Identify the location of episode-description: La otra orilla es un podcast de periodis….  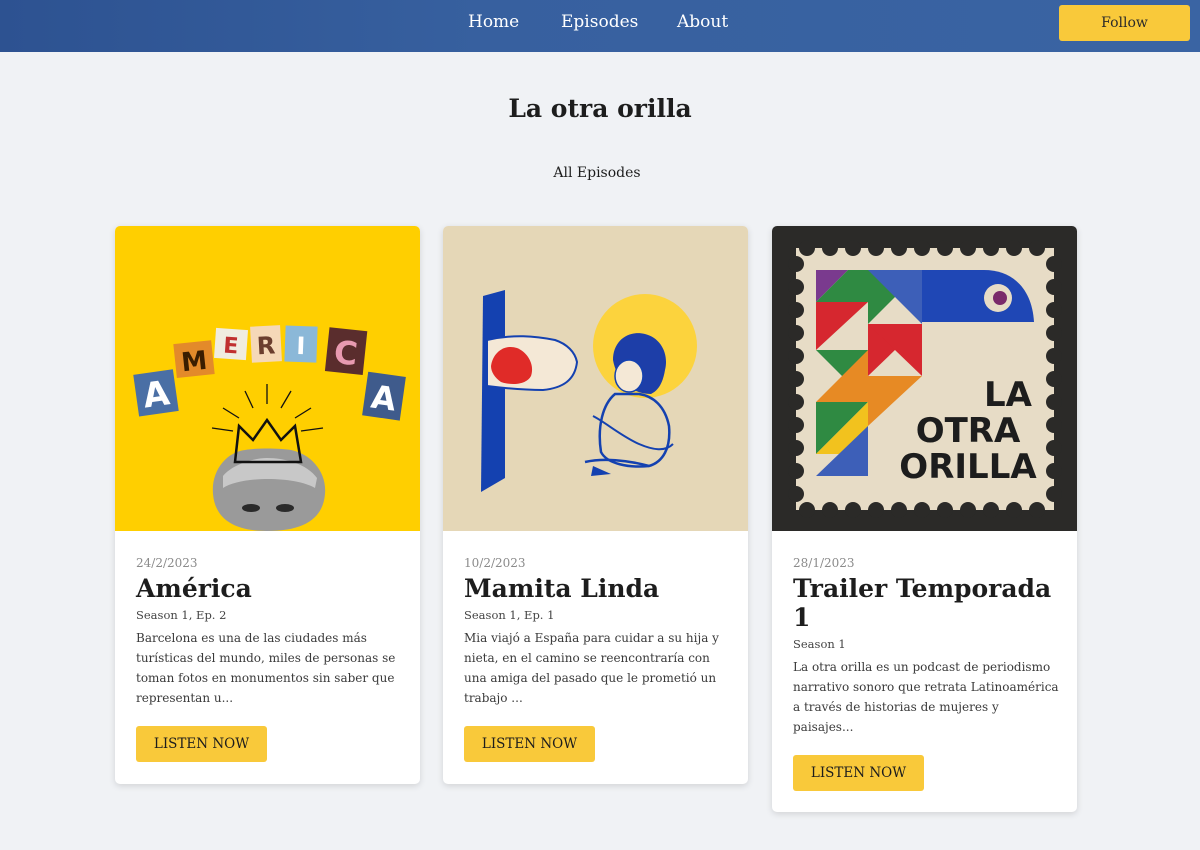
(926, 697).